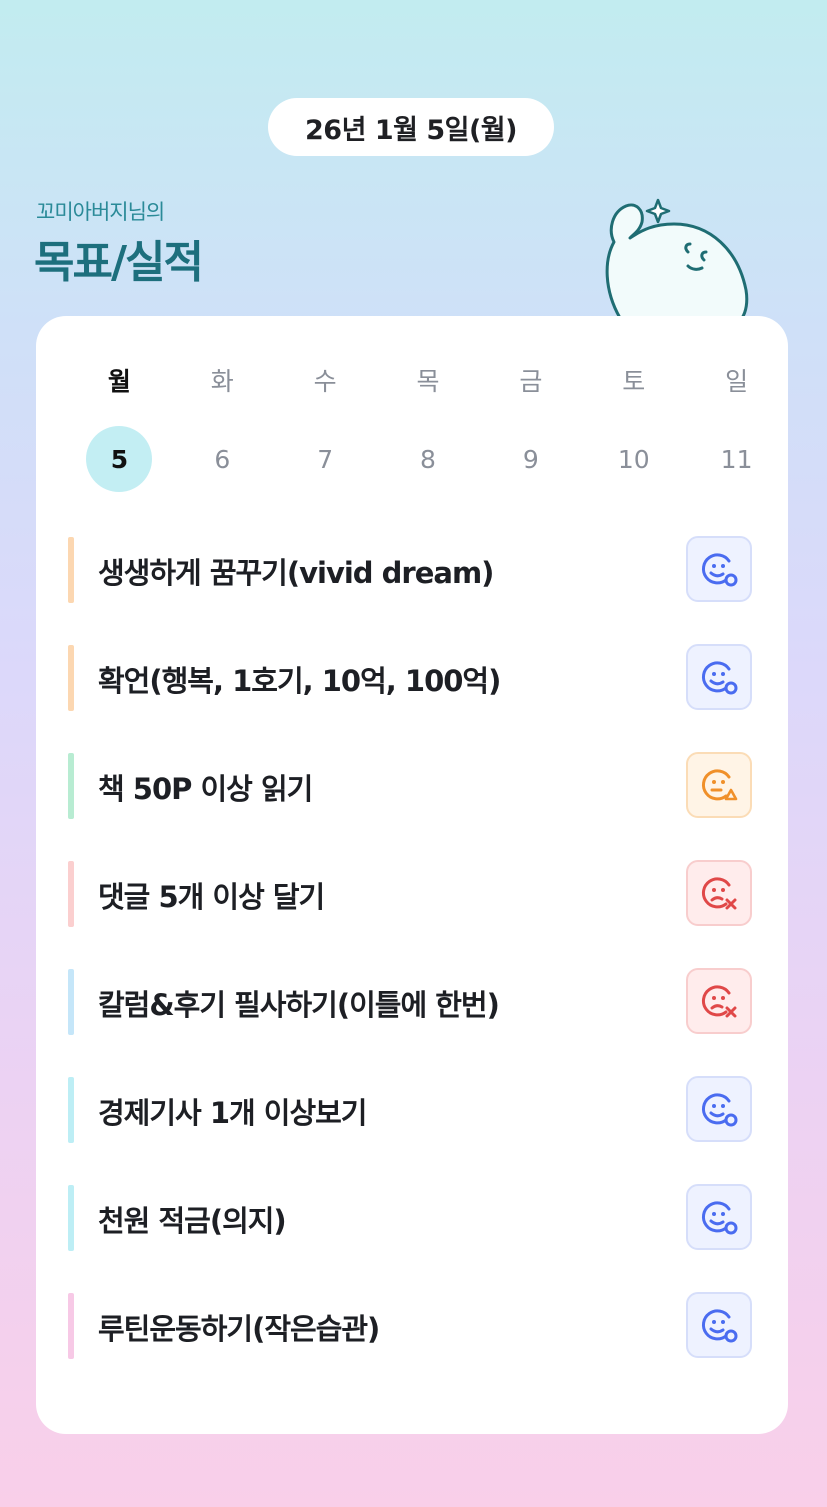  I want to click on day-number: 7, so click(325, 459).